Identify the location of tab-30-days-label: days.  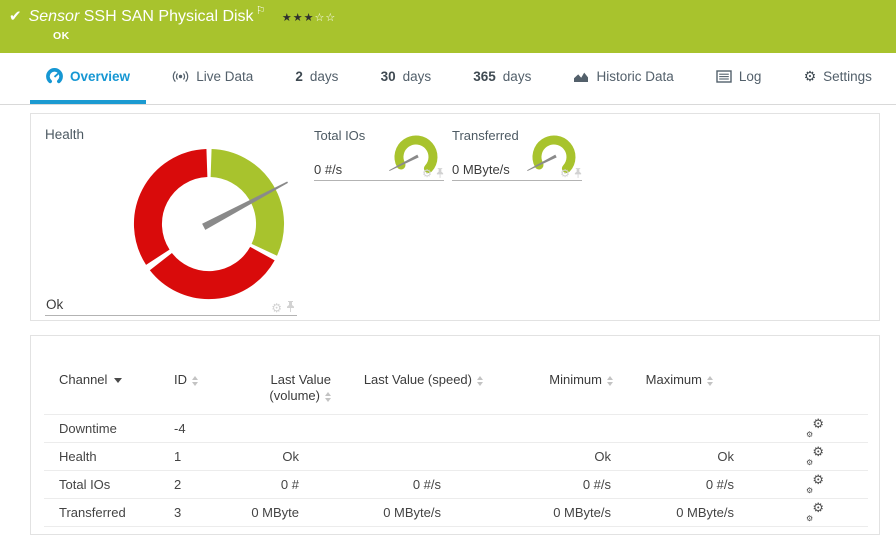
(417, 76).